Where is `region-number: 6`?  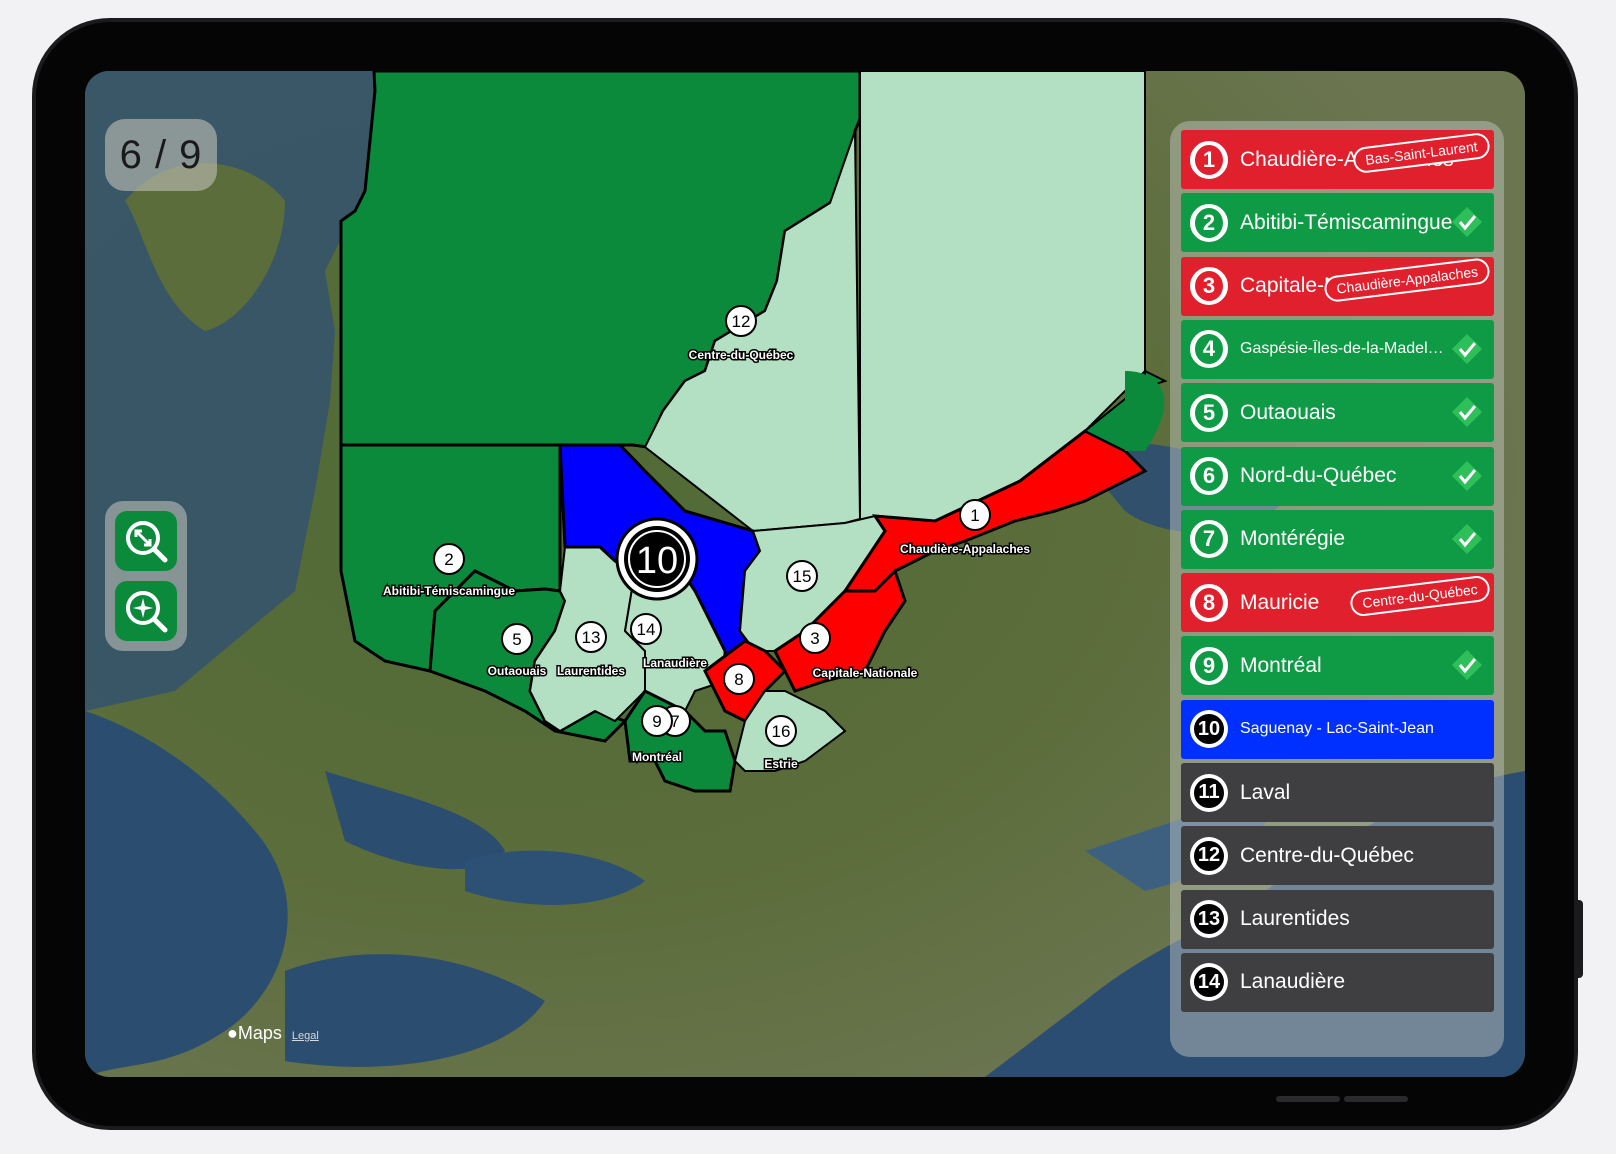
region-number: 6 is located at coordinates (1209, 476).